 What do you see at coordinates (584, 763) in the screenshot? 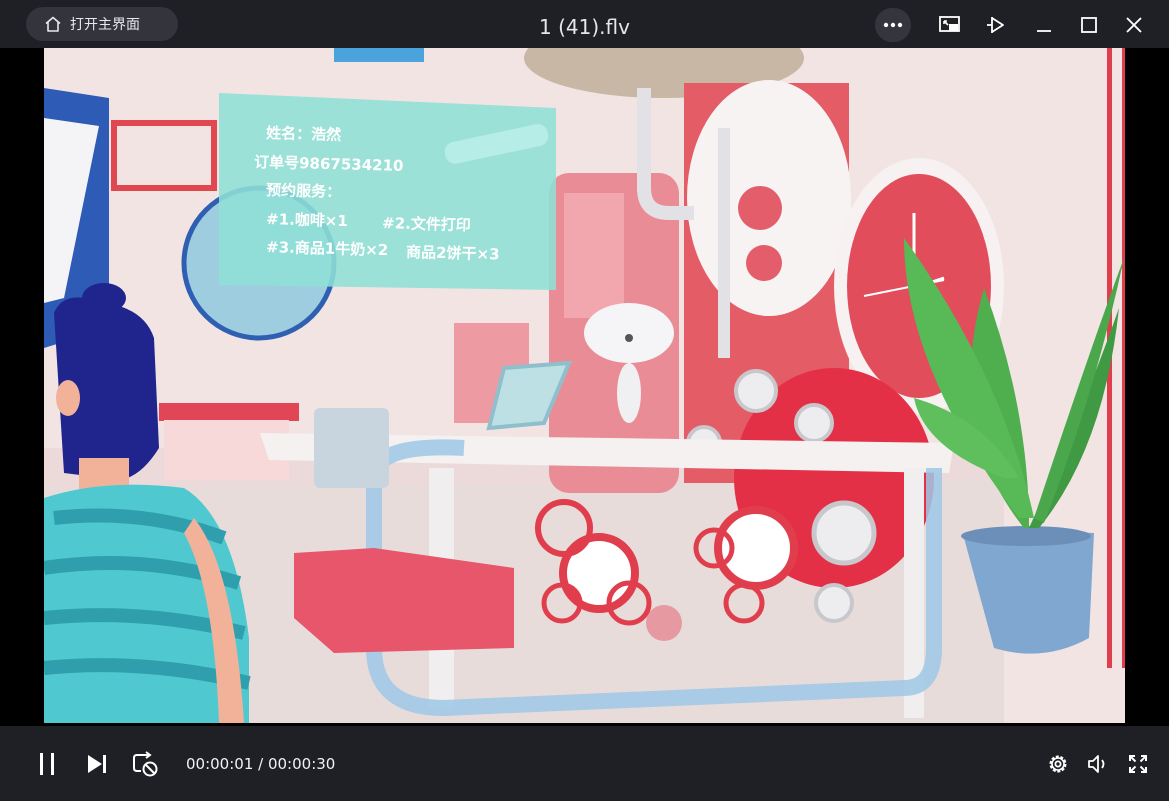
I see `control-bar: 00:00:01 / 00:00:30` at bounding box center [584, 763].